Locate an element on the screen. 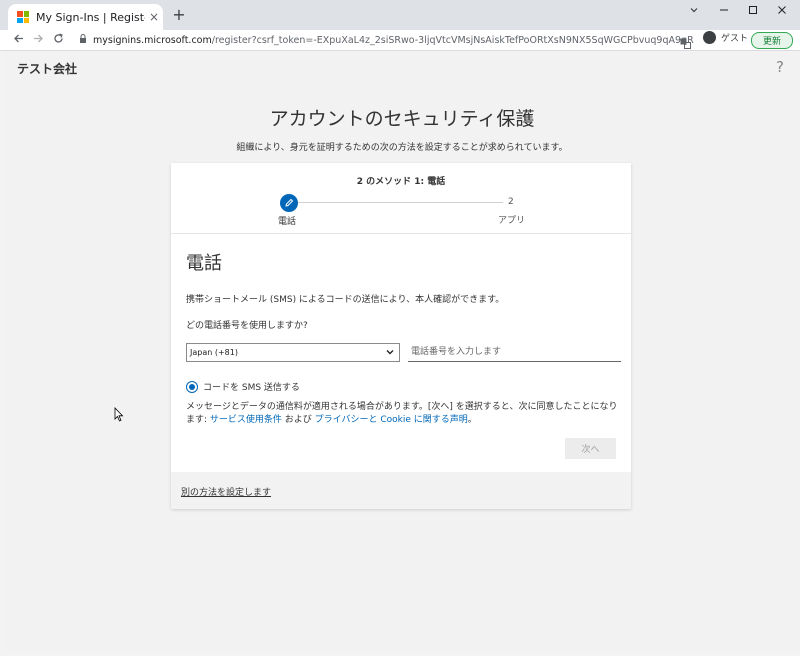 The image size is (800, 656). card-footer: 別の方法を設定します is located at coordinates (401, 490).